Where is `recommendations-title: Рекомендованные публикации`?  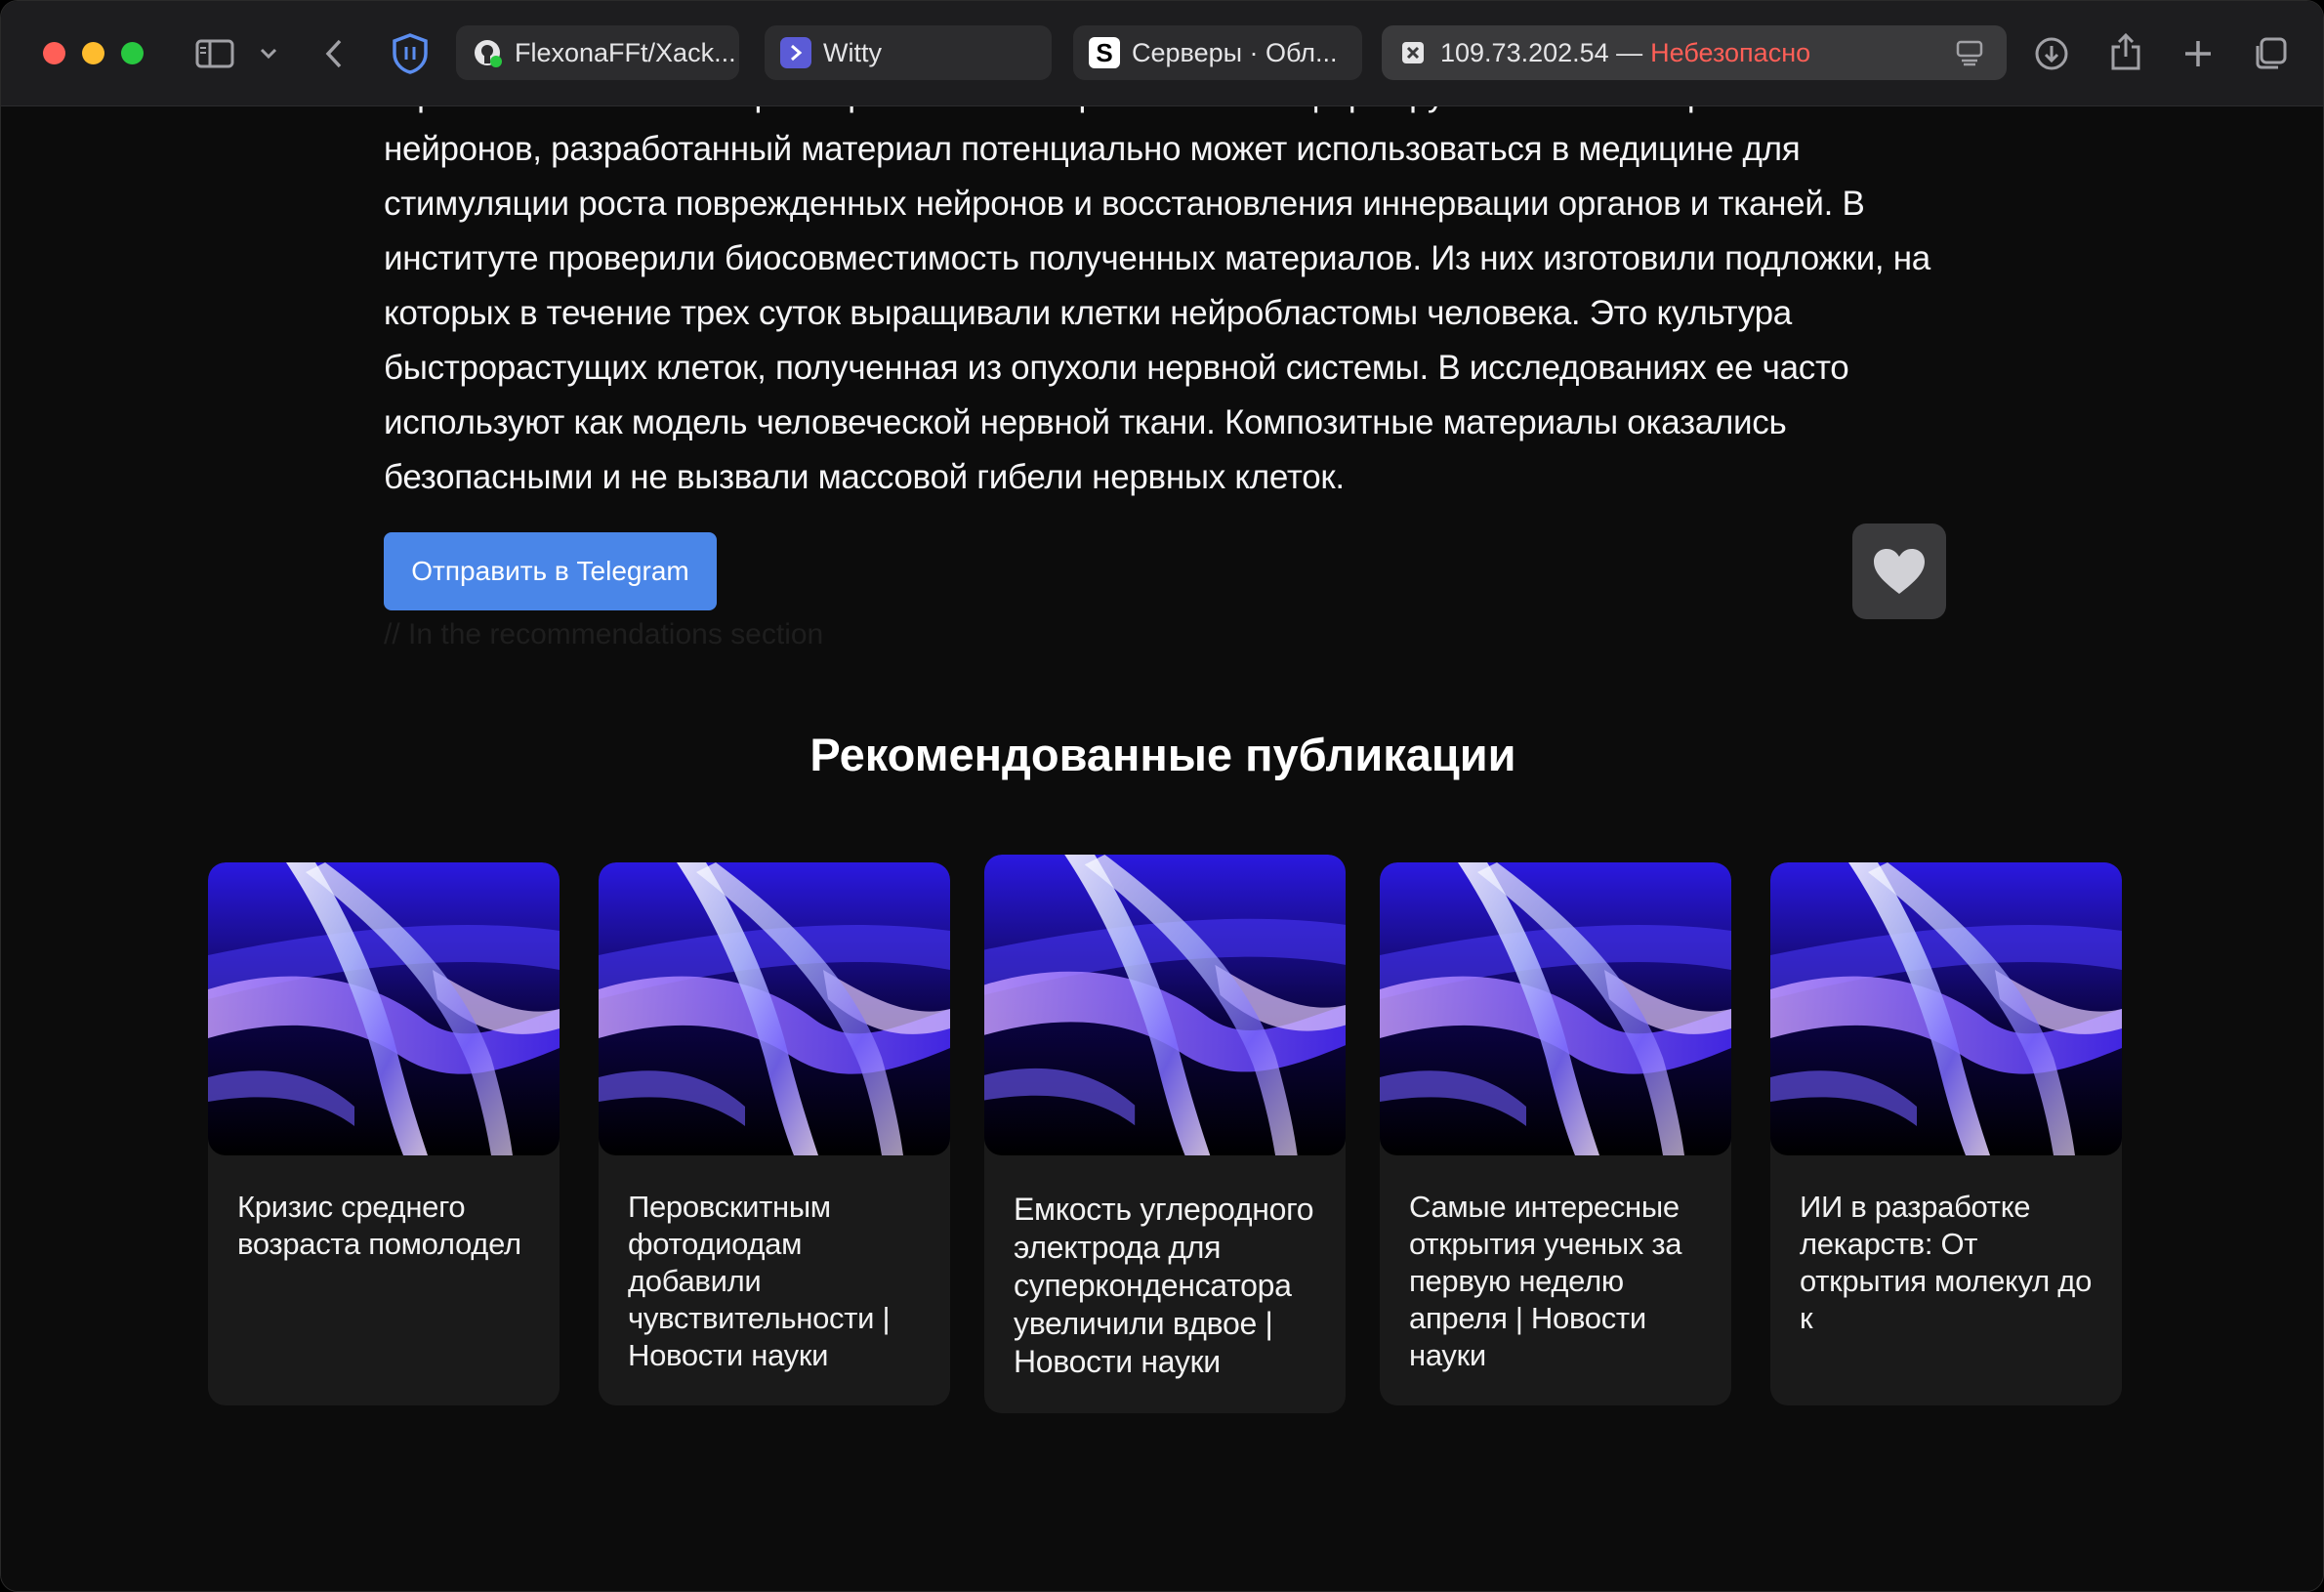
recommendations-title: Рекомендованные публикации is located at coordinates (1162, 755).